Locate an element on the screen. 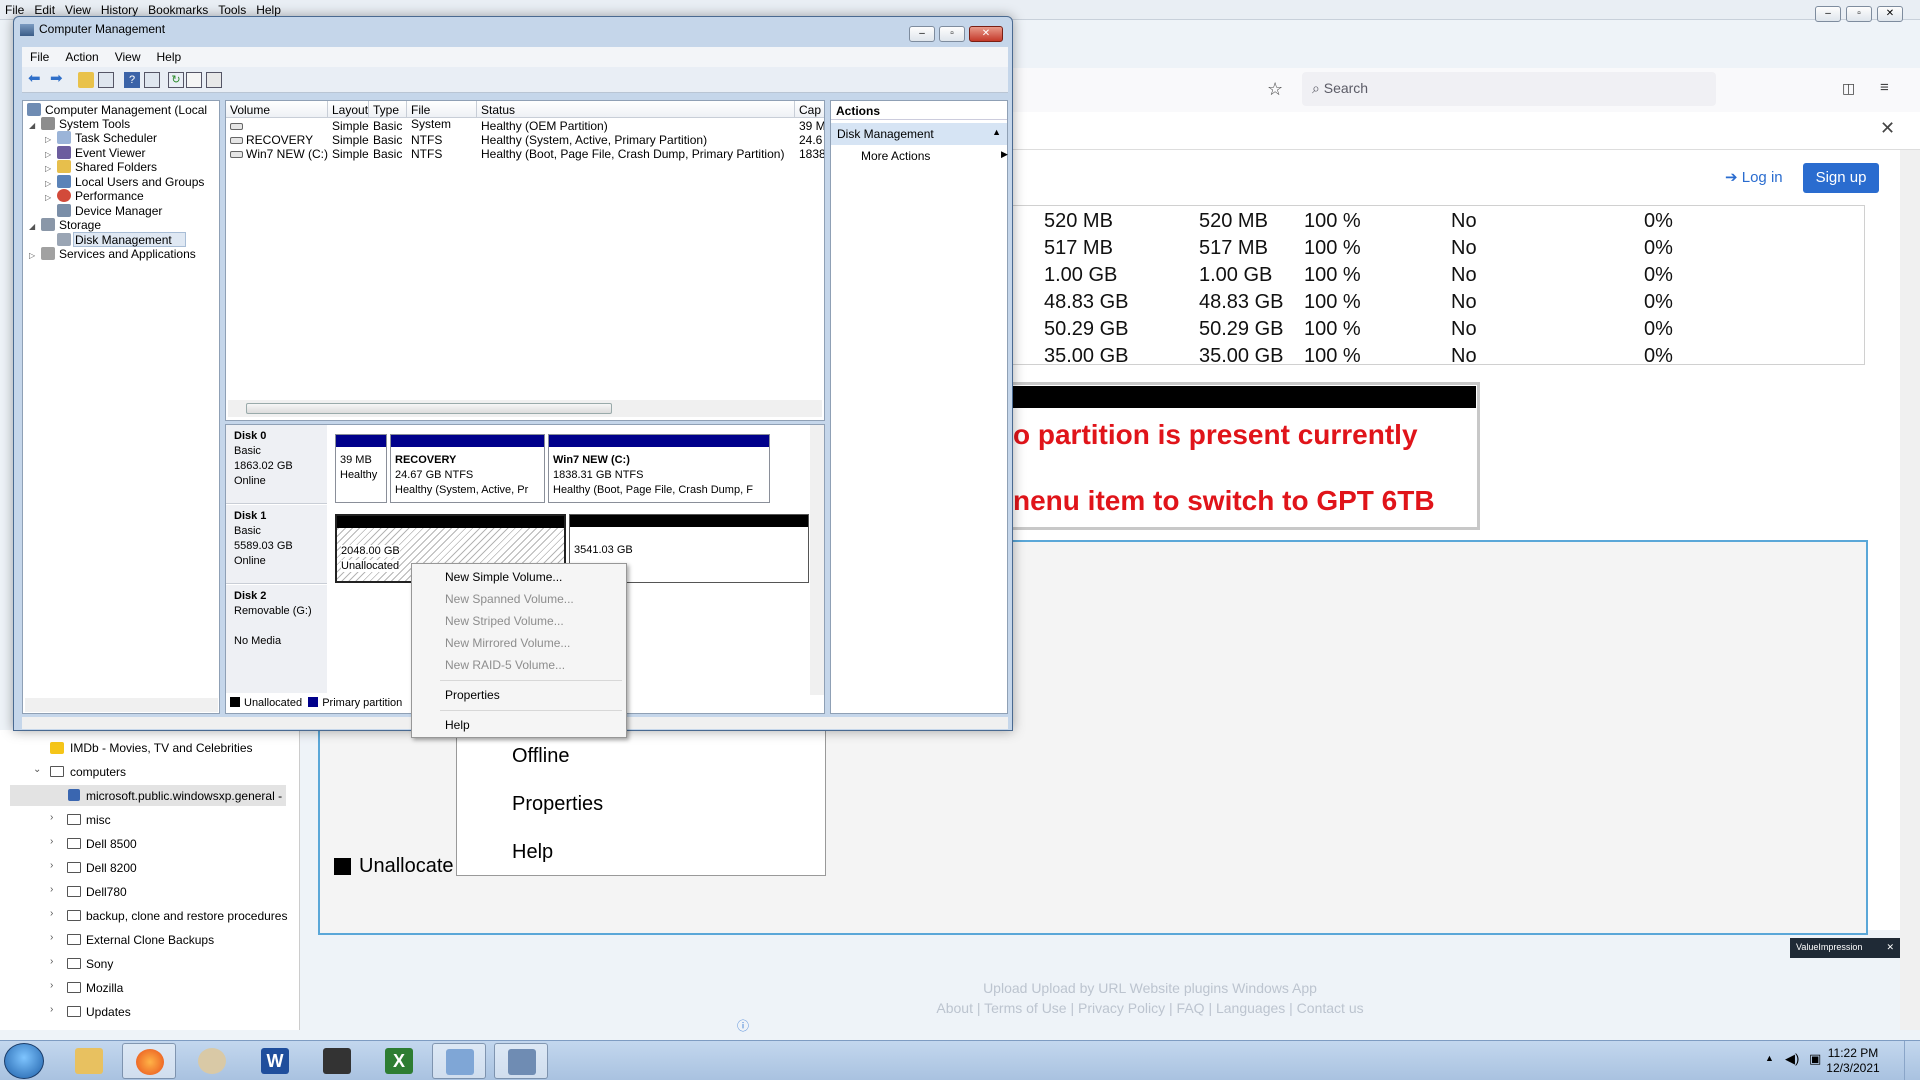  bookmark-folder: Sony is located at coordinates (99, 964).